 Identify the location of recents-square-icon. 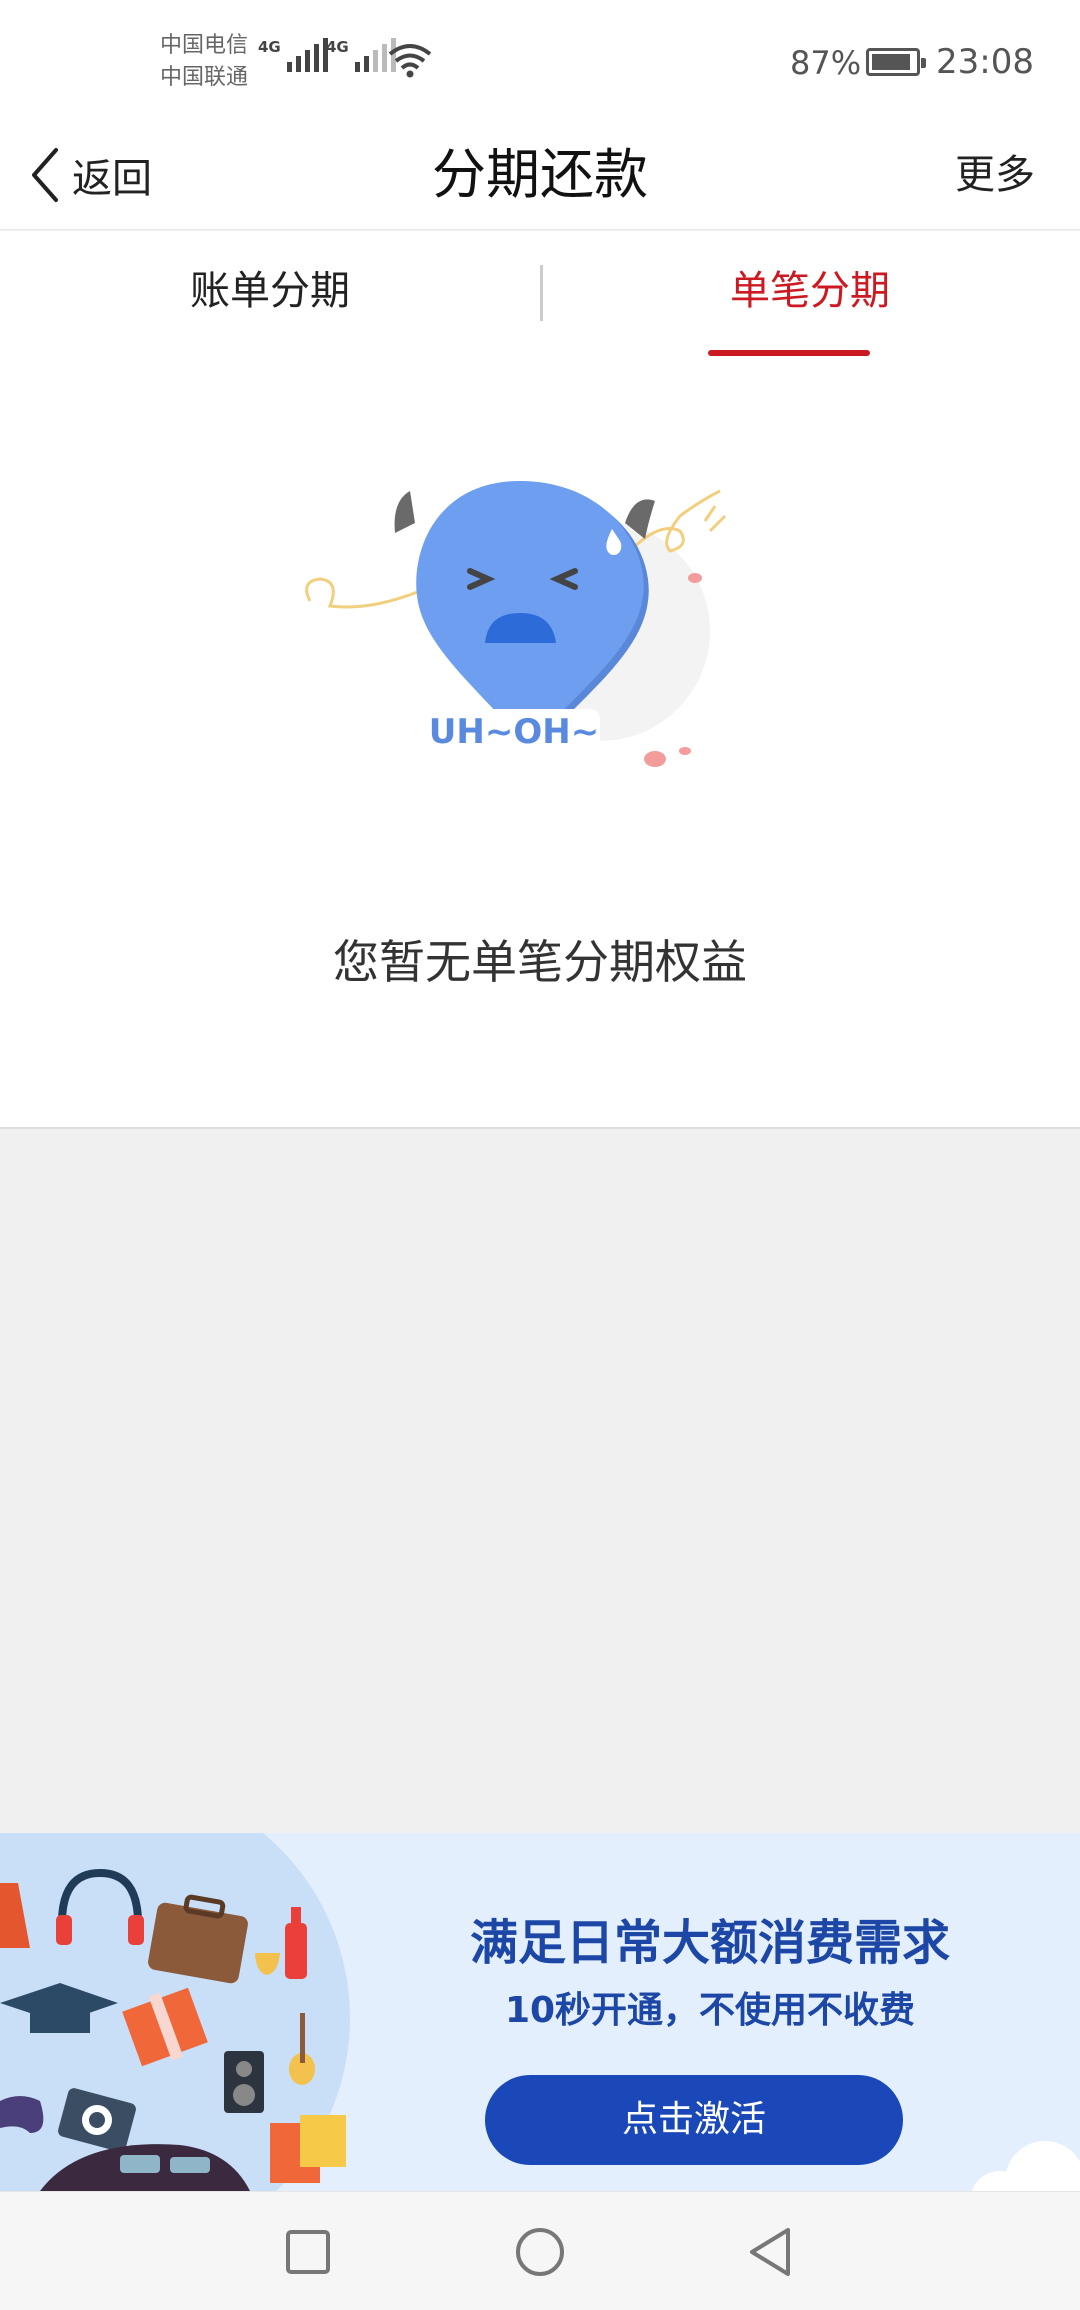
(308, 2251).